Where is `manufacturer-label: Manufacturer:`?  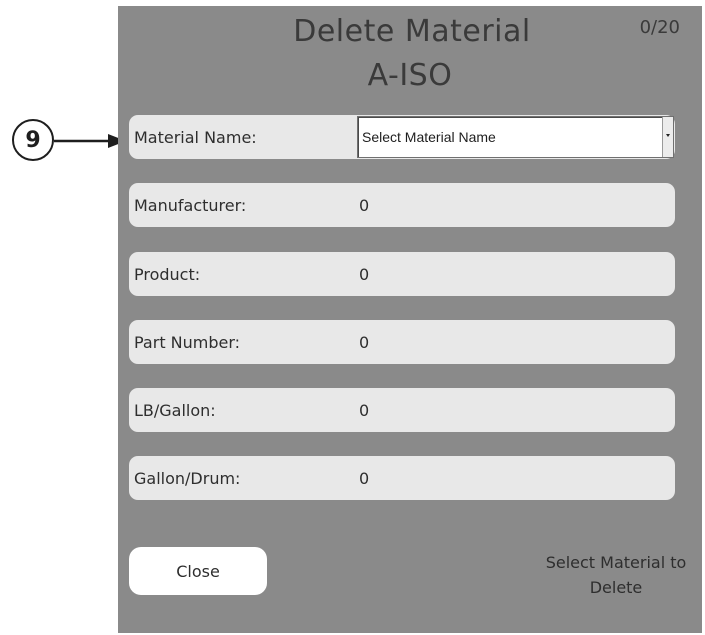 manufacturer-label: Manufacturer: is located at coordinates (190, 205).